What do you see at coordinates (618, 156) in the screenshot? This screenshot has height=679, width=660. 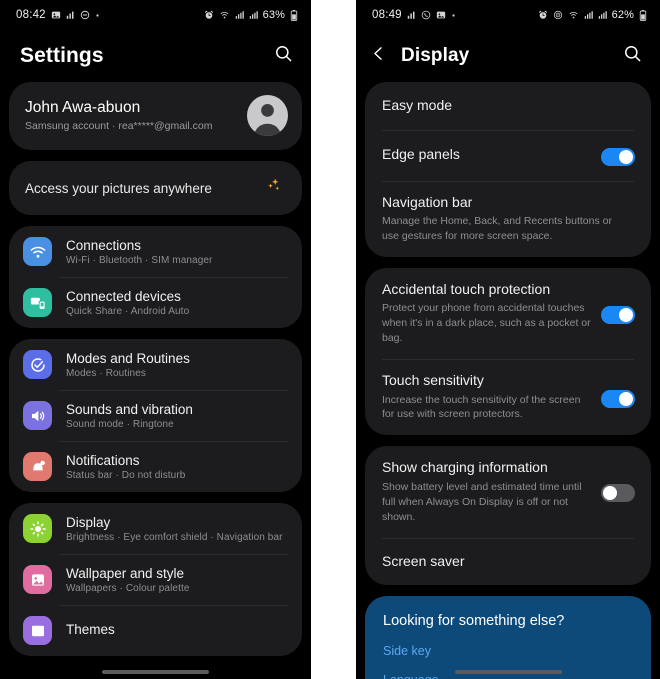 I see `edge-panels-toggle` at bounding box center [618, 156].